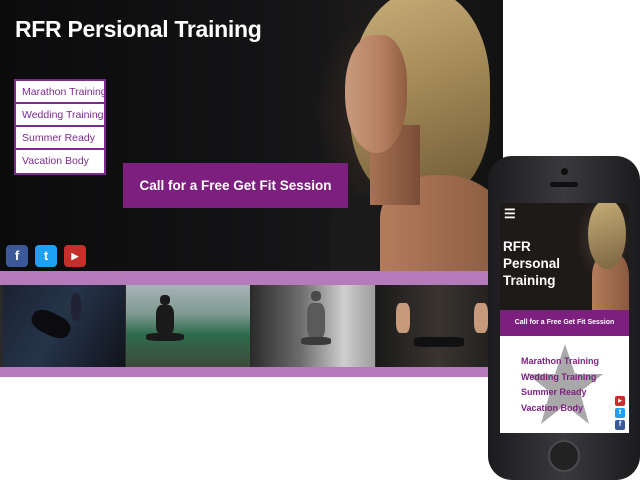 The width and height of the screenshot is (640, 480). I want to click on phone-home-button, so click(564, 456).